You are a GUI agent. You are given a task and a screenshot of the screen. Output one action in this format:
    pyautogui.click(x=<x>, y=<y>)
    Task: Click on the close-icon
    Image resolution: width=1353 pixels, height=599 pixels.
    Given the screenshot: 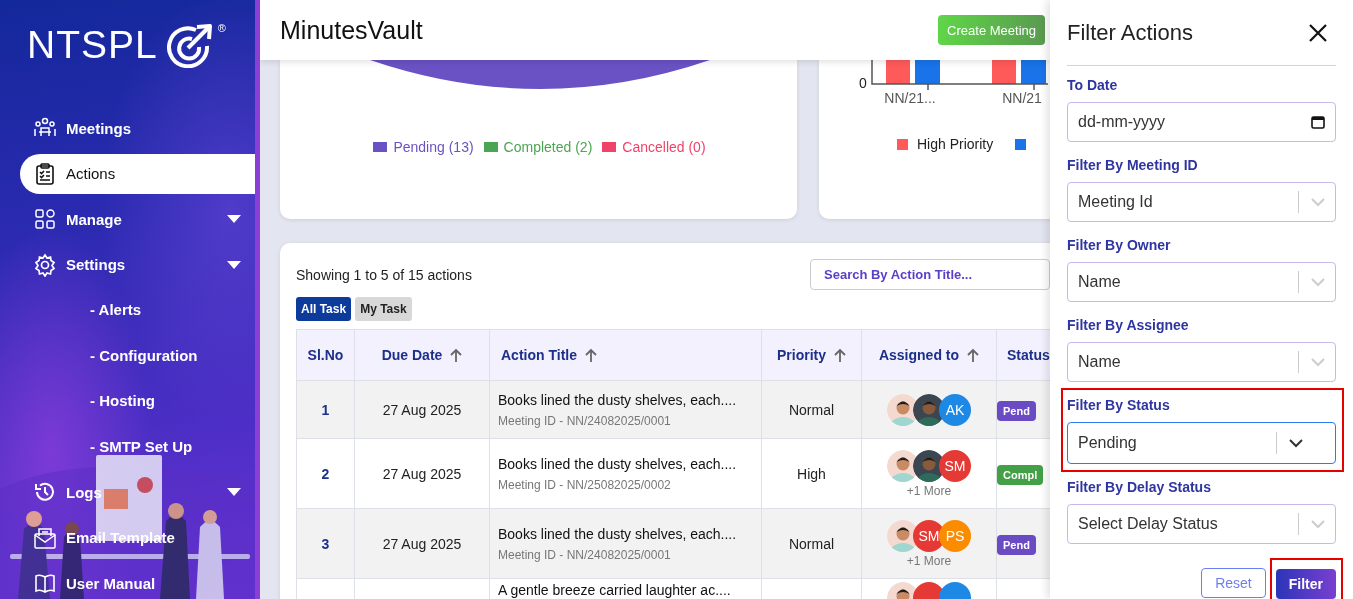 What is the action you would take?
    pyautogui.click(x=1318, y=32)
    